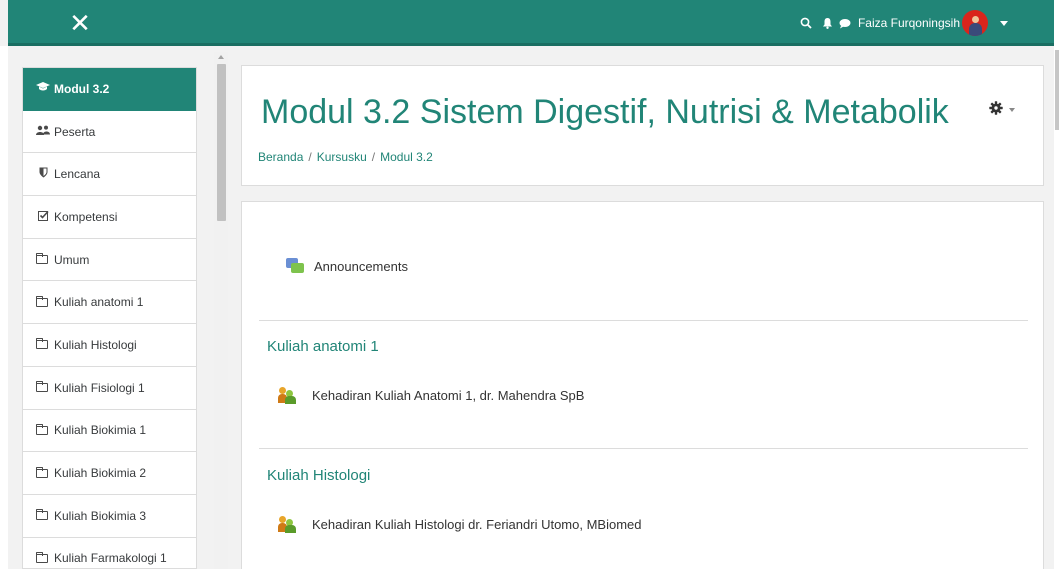 The width and height of the screenshot is (1059, 569). What do you see at coordinates (323, 346) in the screenshot?
I see `section-title-anatomy-1: Kuliah anatomi 1` at bounding box center [323, 346].